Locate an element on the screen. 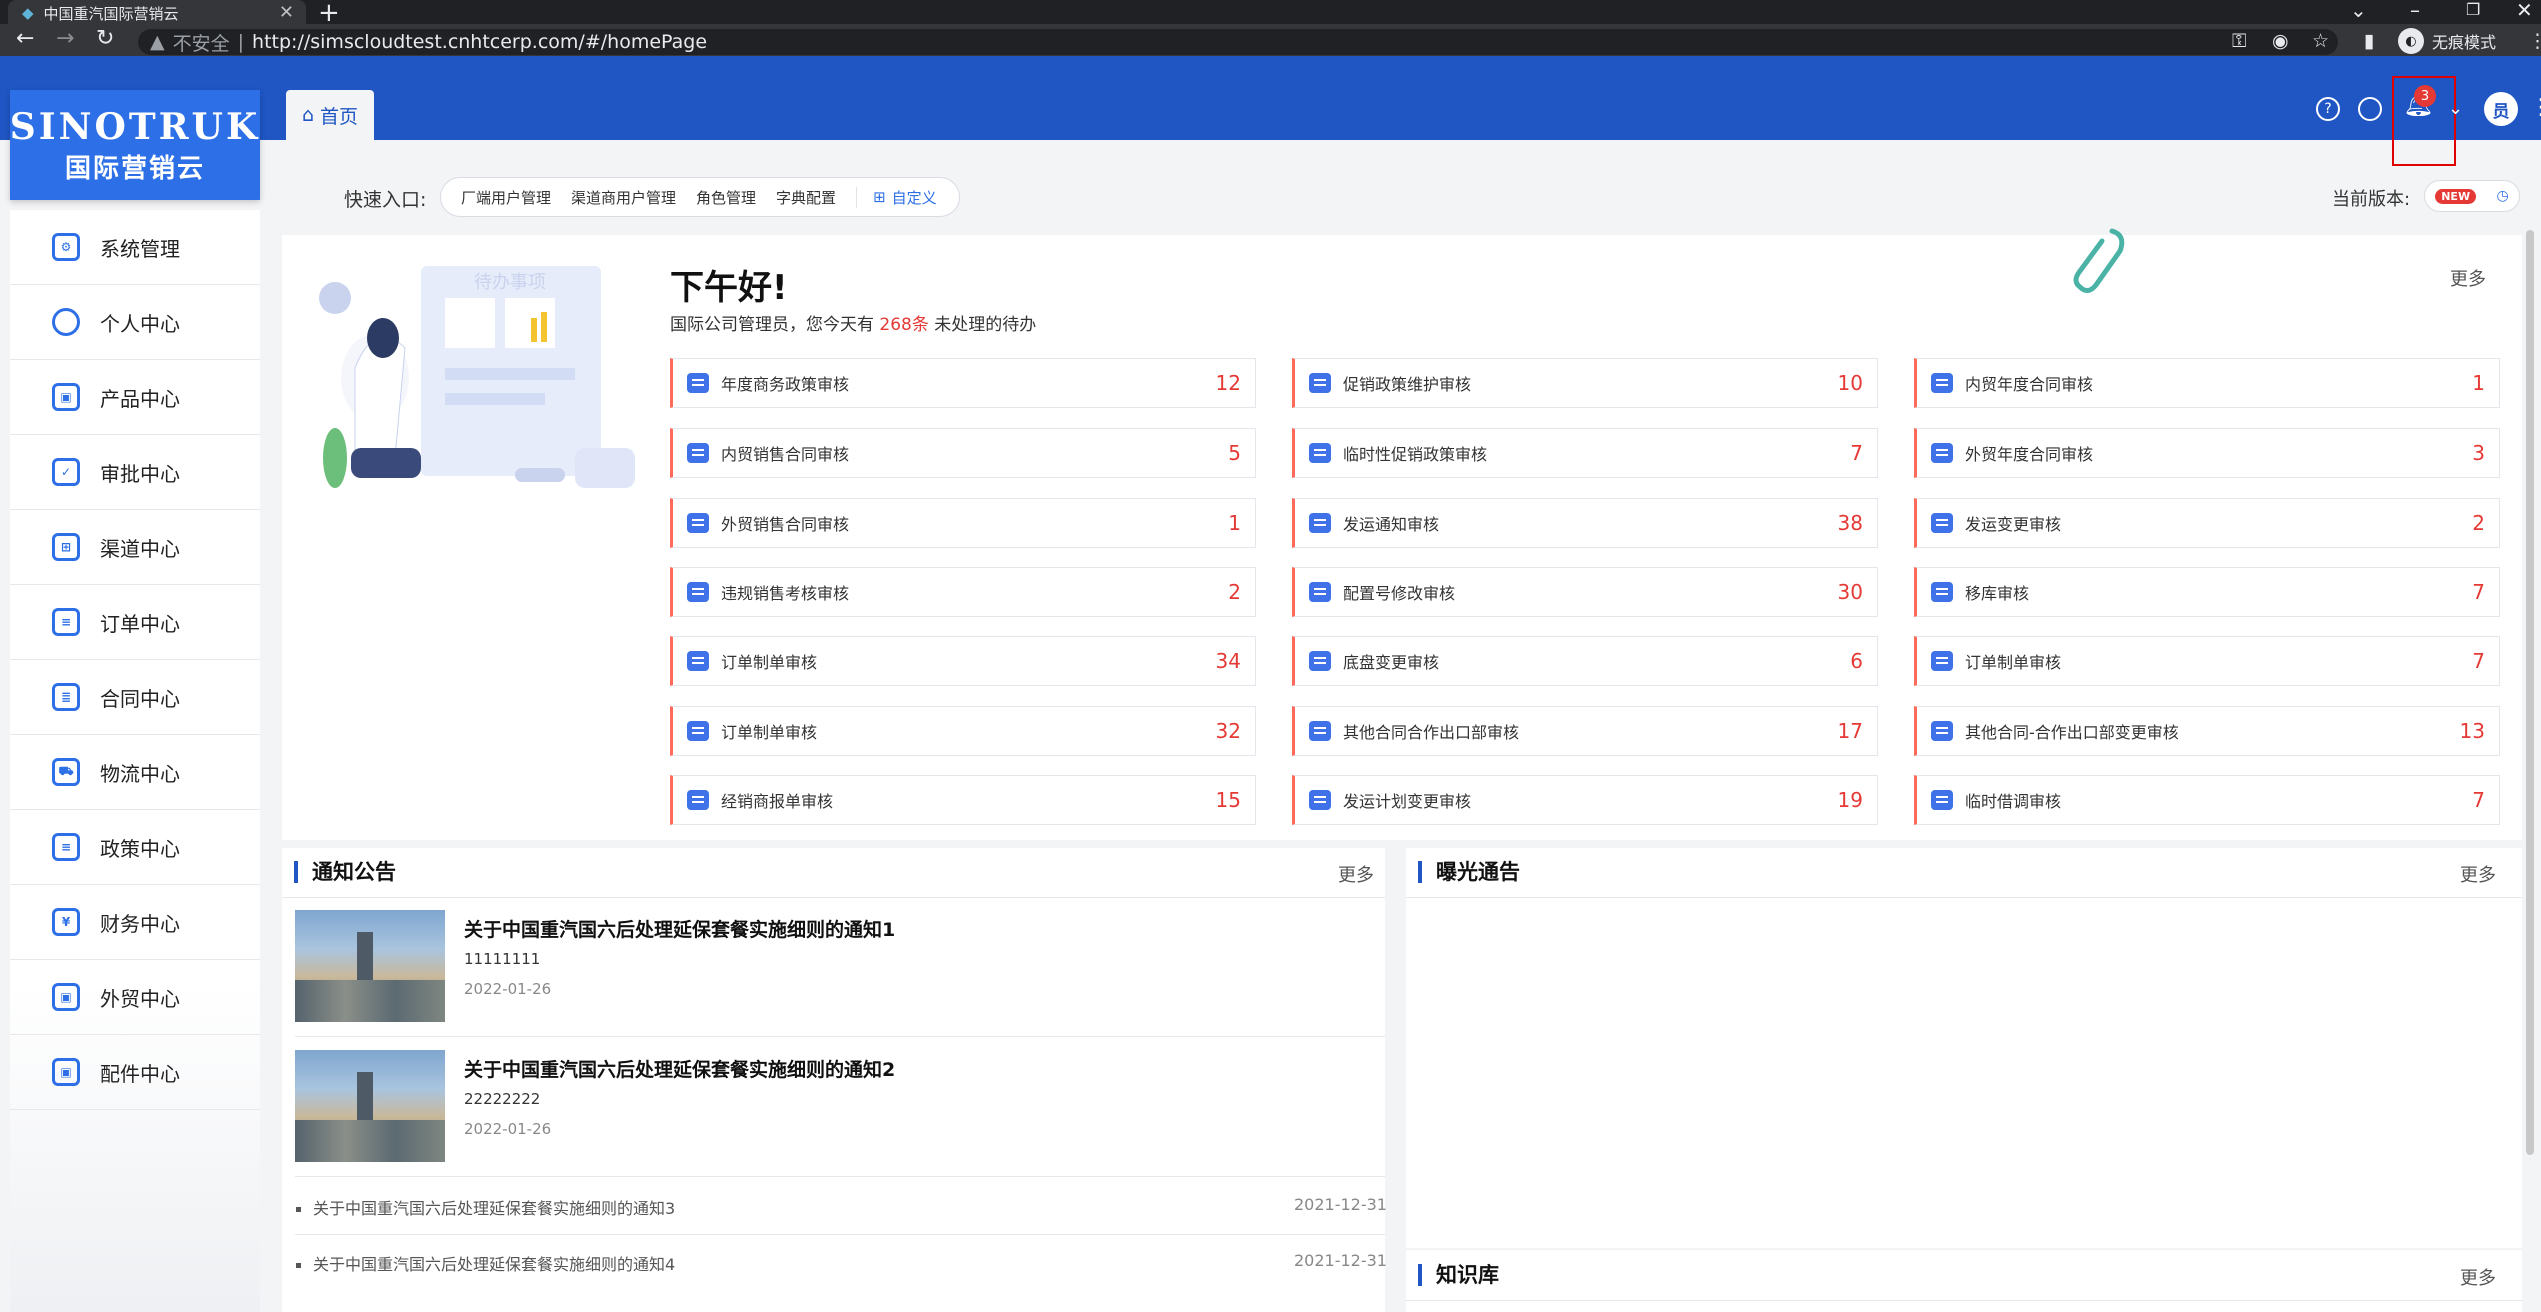  scrollbar is located at coordinates (2530, 692).